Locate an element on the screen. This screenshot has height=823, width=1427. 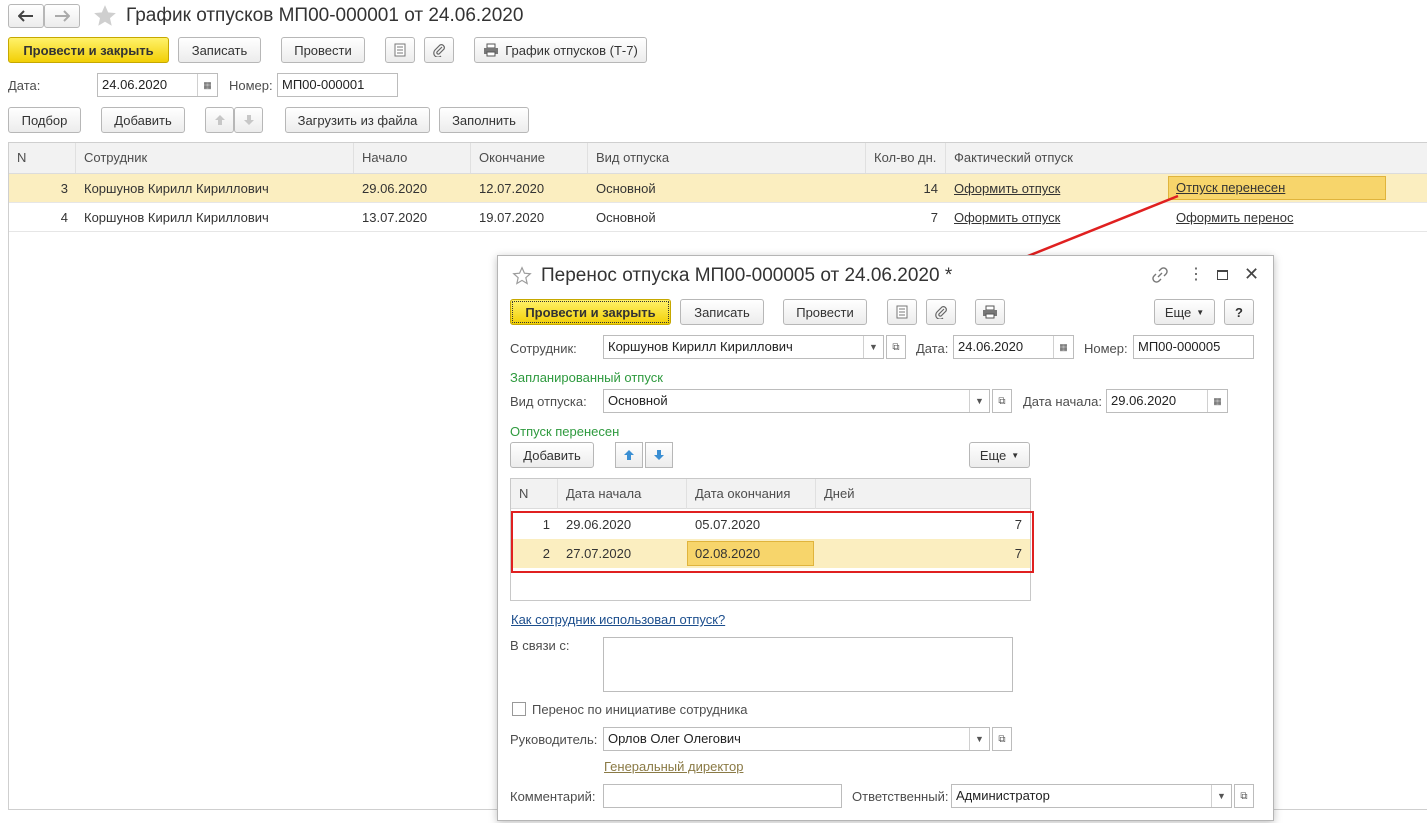
comment-label: Комментарий: is located at coordinates (553, 796).